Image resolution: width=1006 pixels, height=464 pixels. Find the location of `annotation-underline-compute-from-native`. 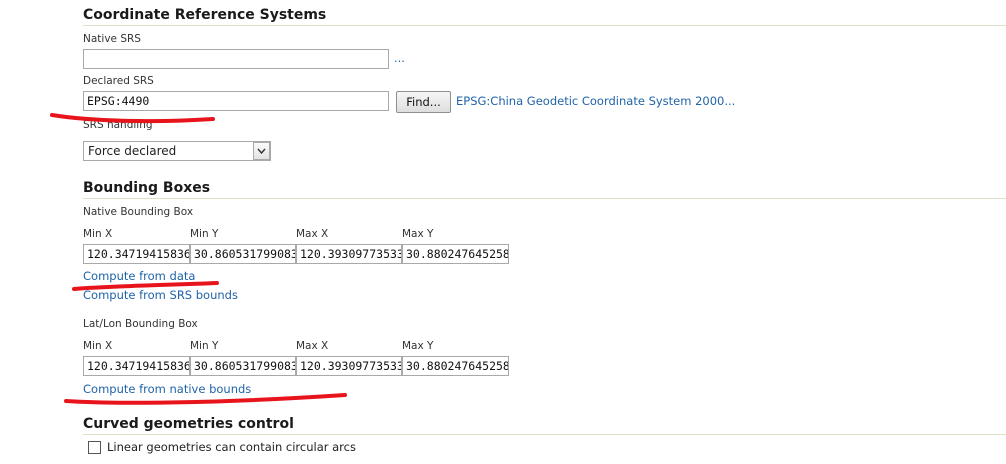

annotation-underline-compute-from-native is located at coordinates (205, 399).